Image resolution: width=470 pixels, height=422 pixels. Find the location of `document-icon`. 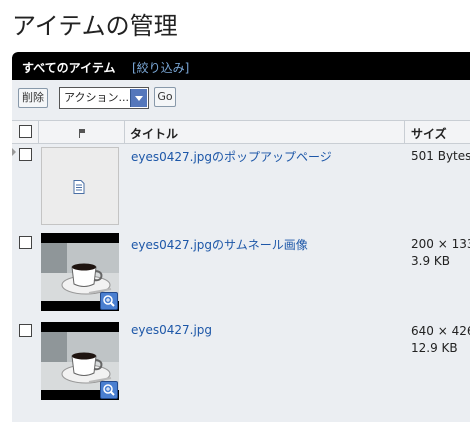

document-icon is located at coordinates (79, 188).